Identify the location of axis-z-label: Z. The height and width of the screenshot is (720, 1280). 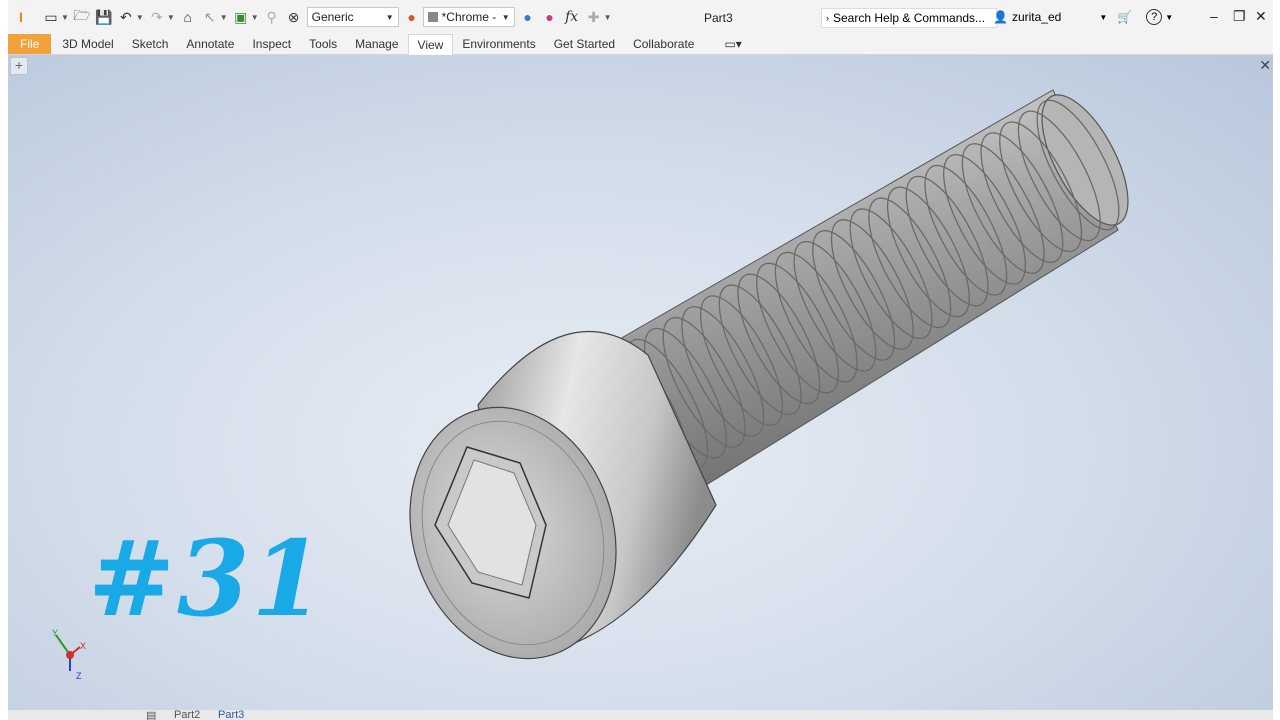
(79, 676).